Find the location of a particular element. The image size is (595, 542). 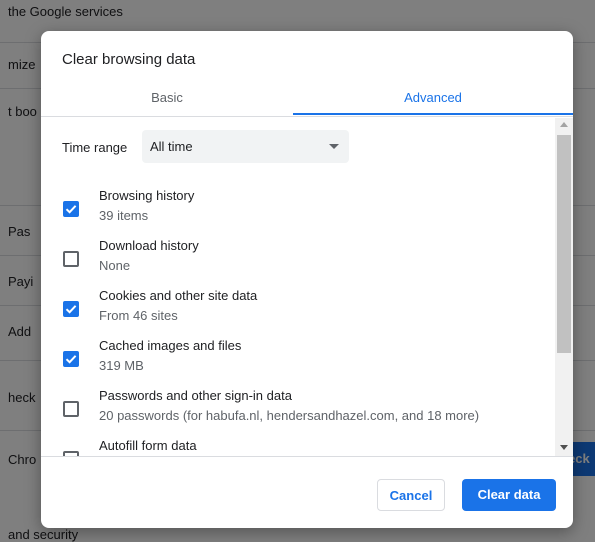

active-tab-indicator is located at coordinates (433, 114).